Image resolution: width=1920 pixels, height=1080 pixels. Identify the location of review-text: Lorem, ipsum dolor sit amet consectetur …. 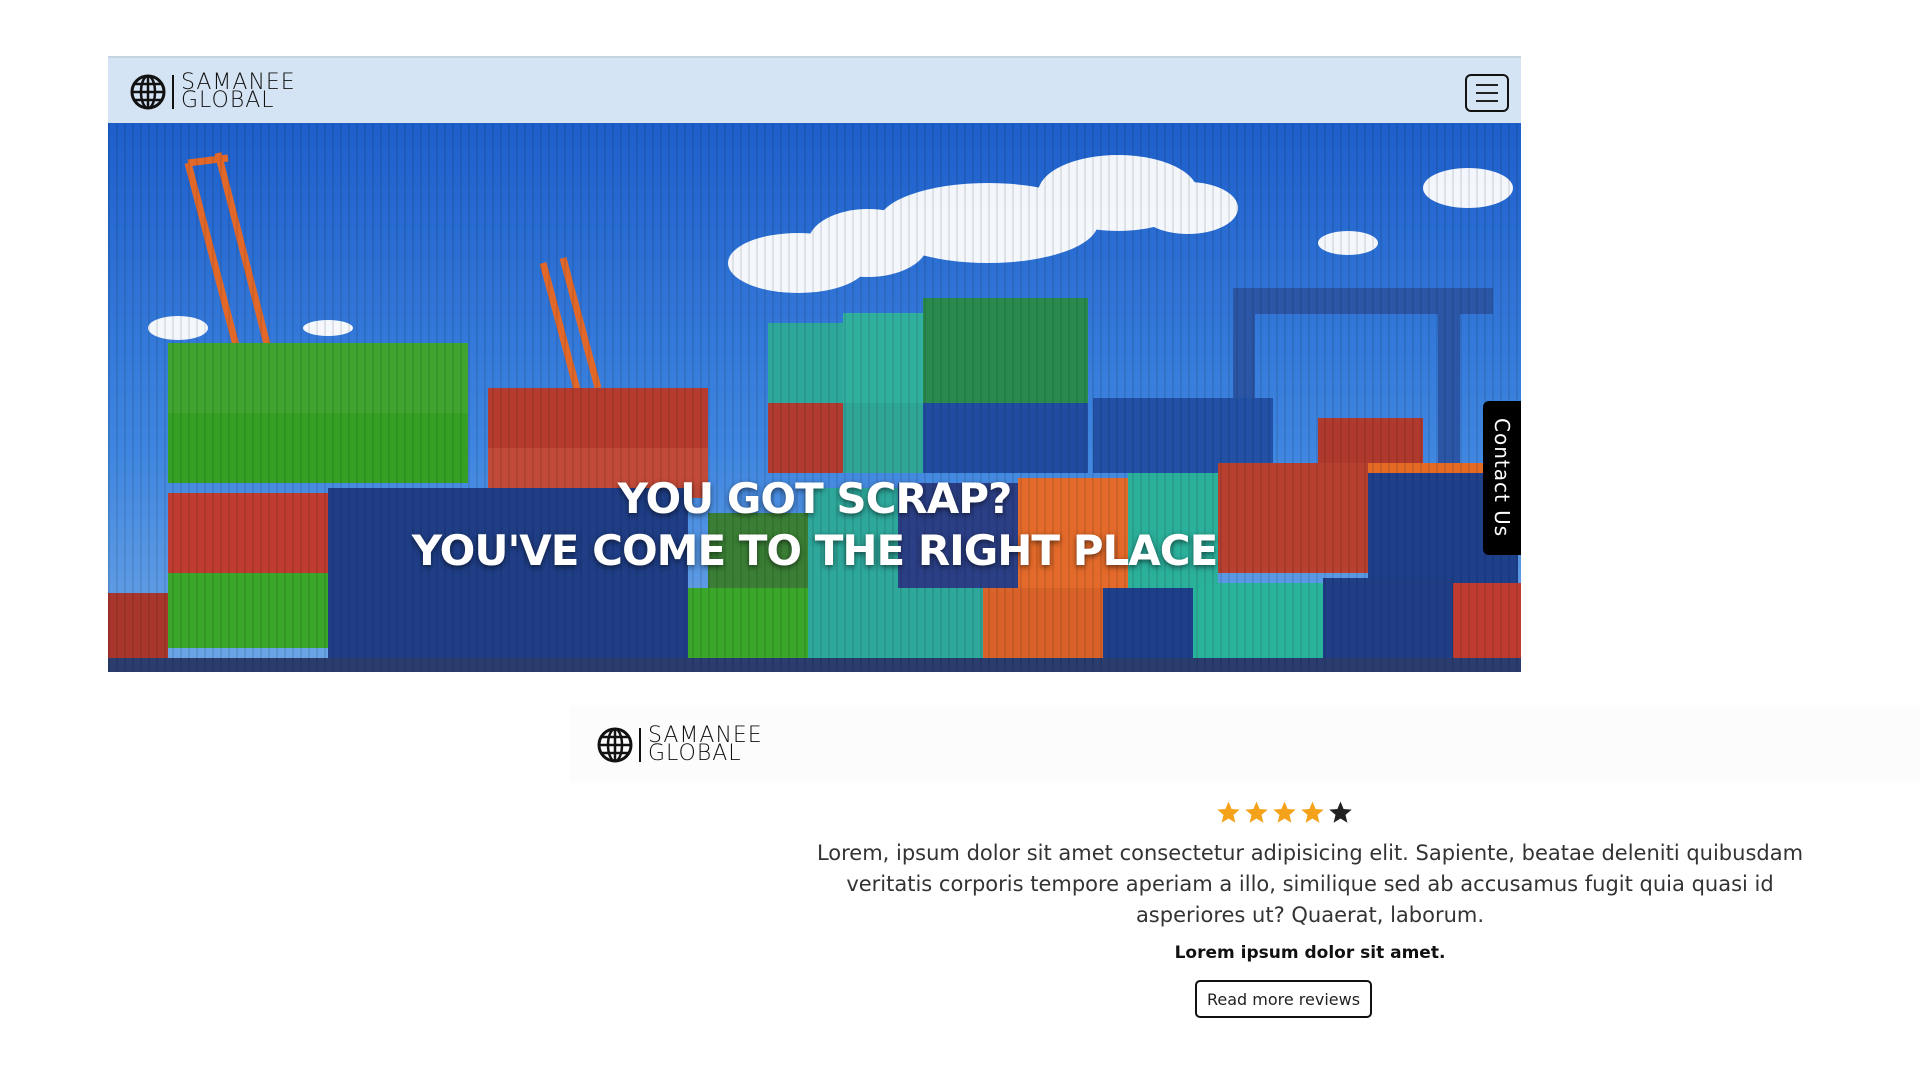
(1310, 884).